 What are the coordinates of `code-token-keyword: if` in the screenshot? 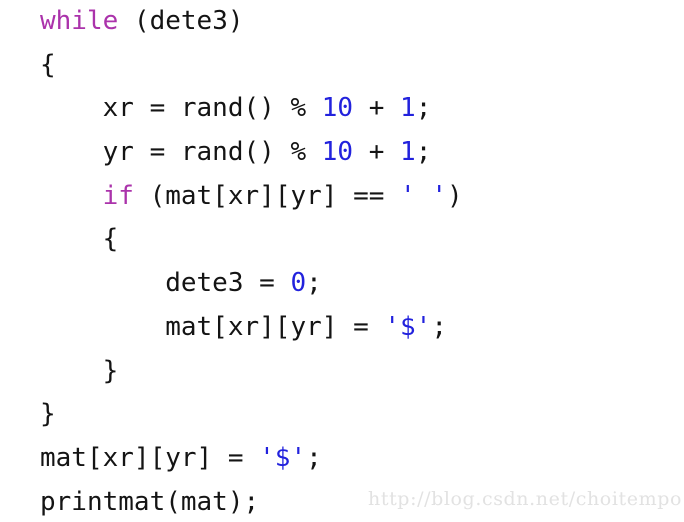 It's located at (118, 195).